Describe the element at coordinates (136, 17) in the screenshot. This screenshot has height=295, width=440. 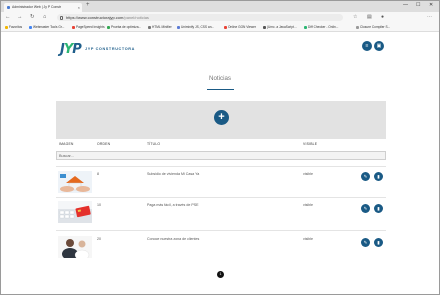
I see `url-path: /panel/noticias` at that location.